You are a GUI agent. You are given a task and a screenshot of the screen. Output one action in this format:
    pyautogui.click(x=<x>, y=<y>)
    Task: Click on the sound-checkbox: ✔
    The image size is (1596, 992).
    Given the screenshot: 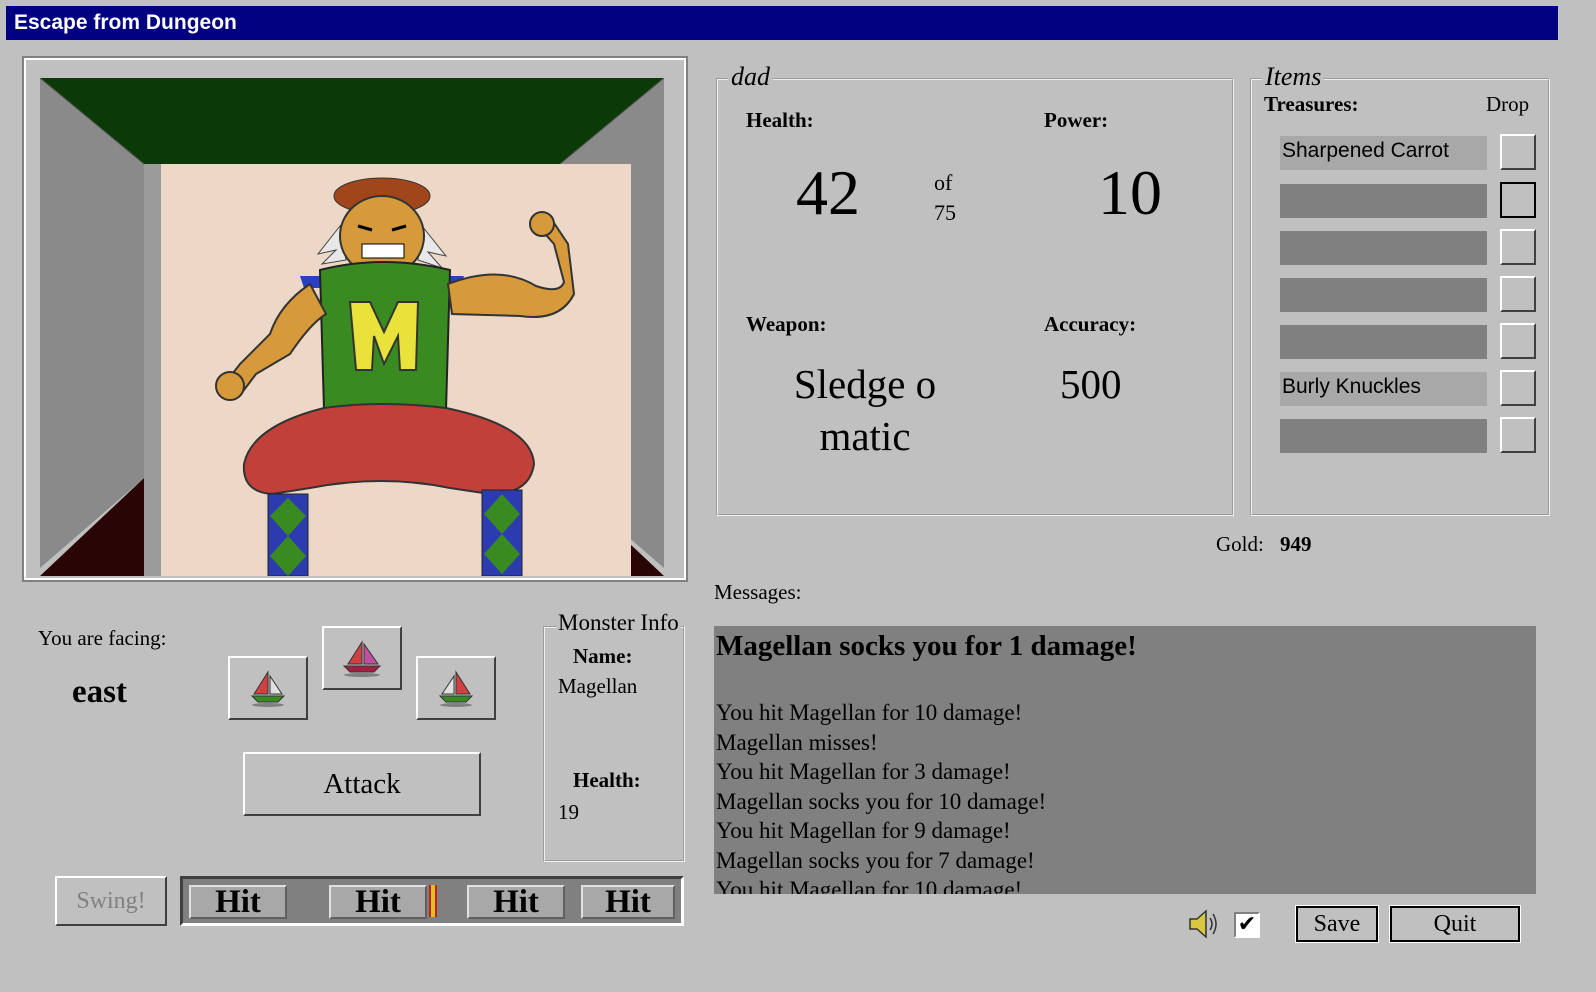 What is the action you would take?
    pyautogui.click(x=1247, y=925)
    